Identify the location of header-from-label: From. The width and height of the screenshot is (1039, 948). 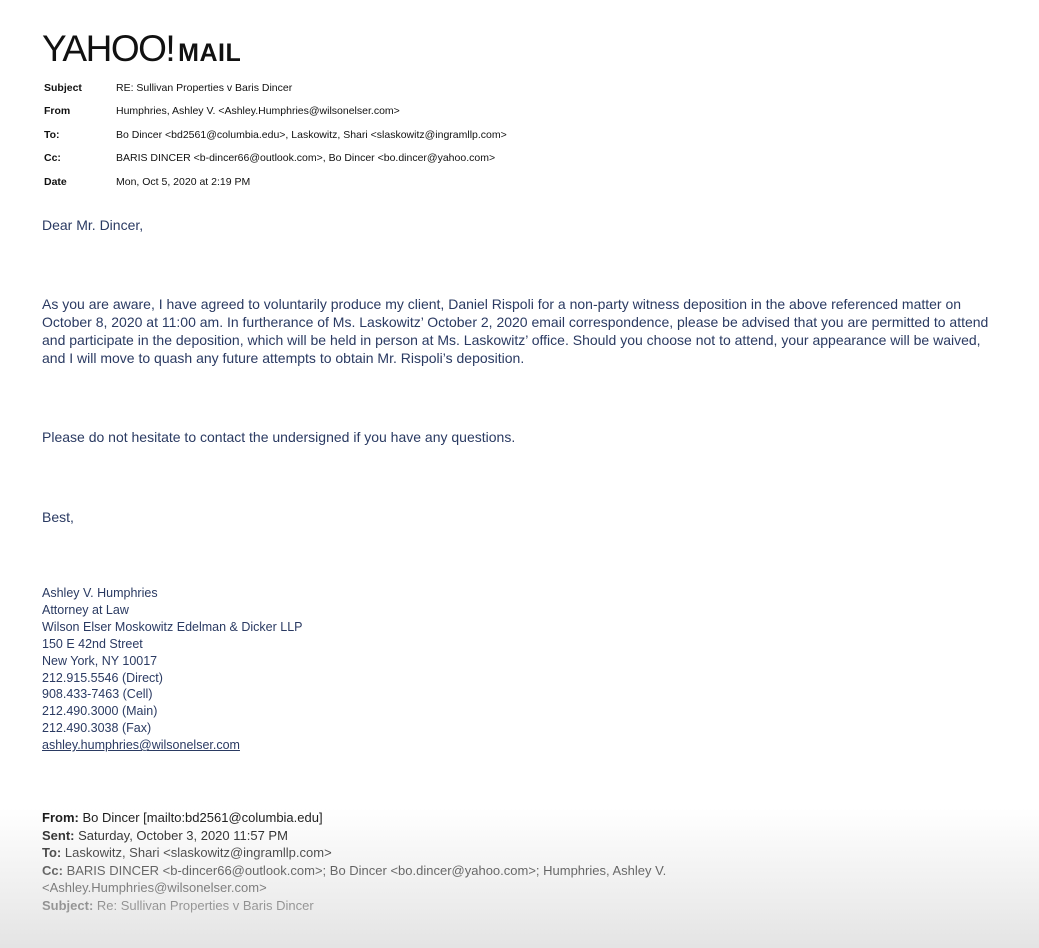
(57, 111).